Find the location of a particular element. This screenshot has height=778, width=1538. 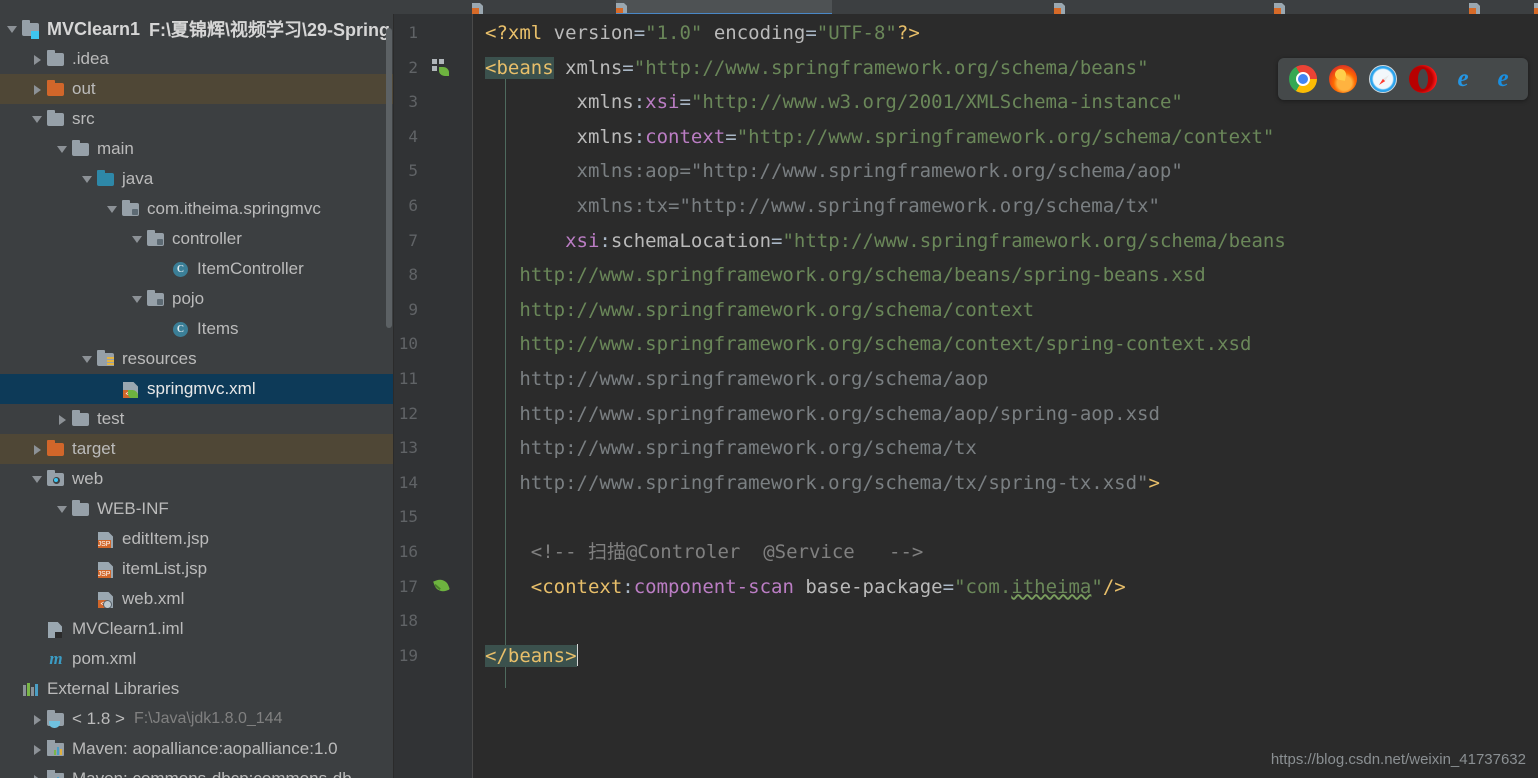

tree-item: < 1.8 > F:\Java\jdk1.8.0_144 is located at coordinates (196, 719).